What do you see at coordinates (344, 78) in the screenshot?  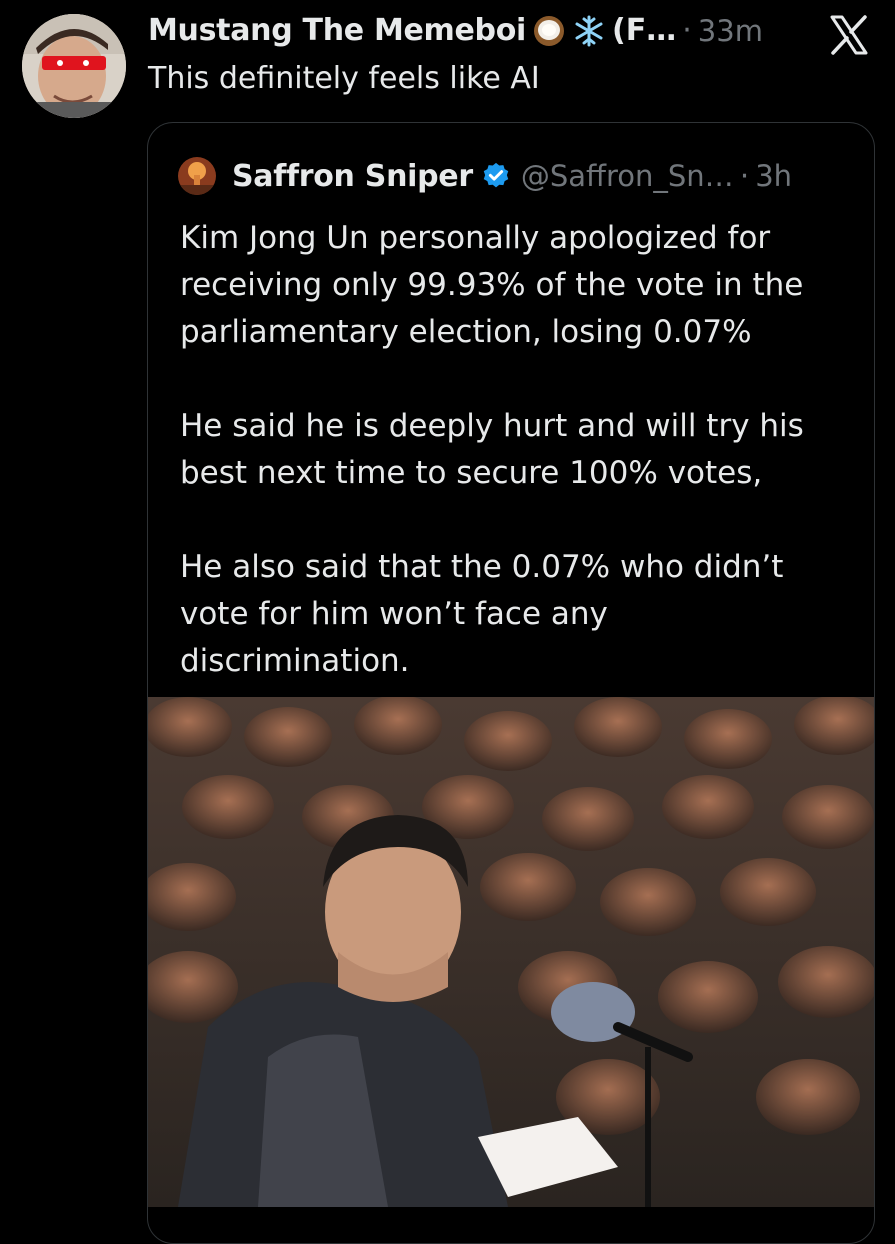 I see `post-text: This definitely feels like AI` at bounding box center [344, 78].